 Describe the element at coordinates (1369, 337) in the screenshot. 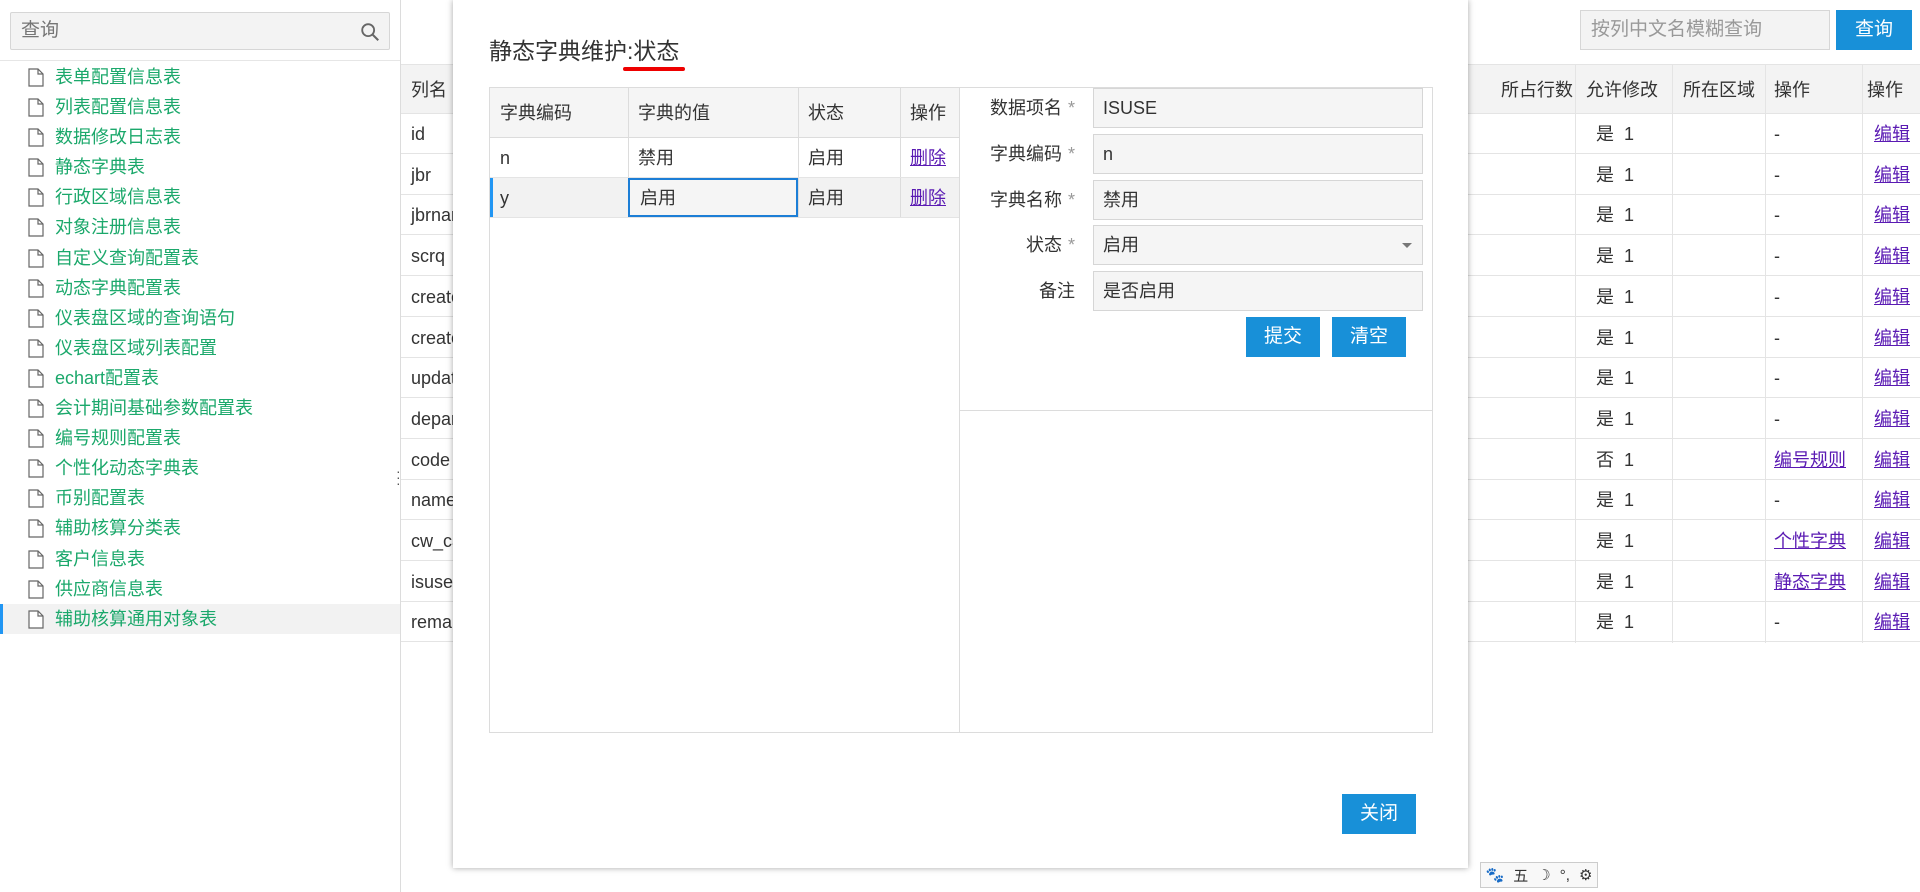

I see `clear-button: 清空` at that location.